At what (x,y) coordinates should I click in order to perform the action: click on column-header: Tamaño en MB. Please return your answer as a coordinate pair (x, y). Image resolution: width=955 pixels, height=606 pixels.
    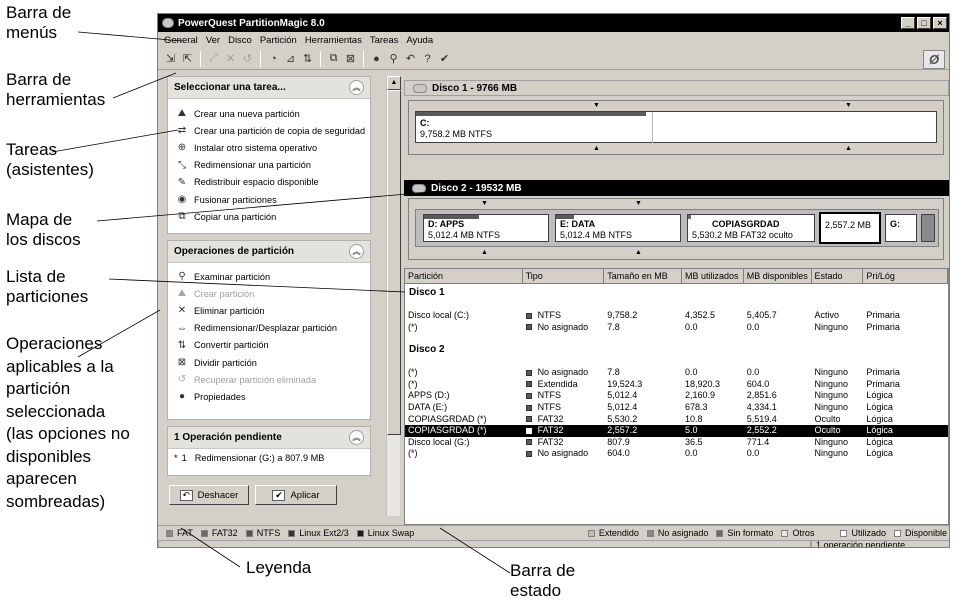
    Looking at the image, I should click on (643, 276).